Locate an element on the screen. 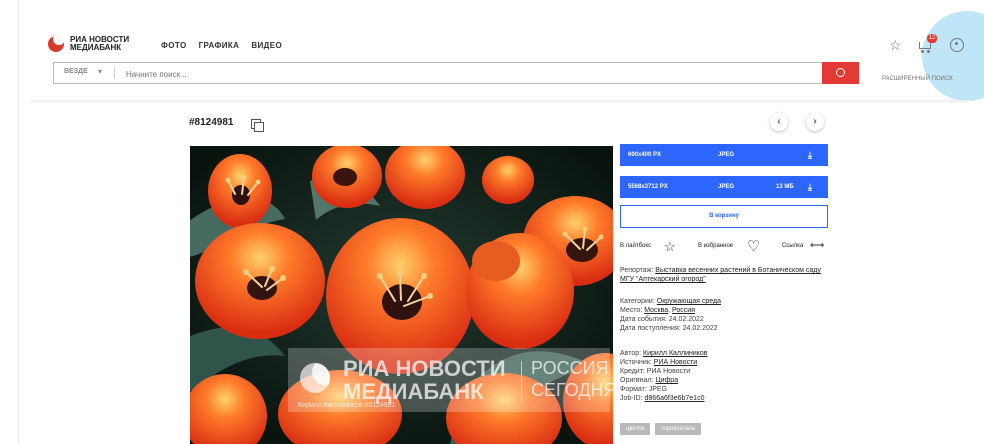 The image size is (984, 444). left-edge is located at coordinates (9, 222).